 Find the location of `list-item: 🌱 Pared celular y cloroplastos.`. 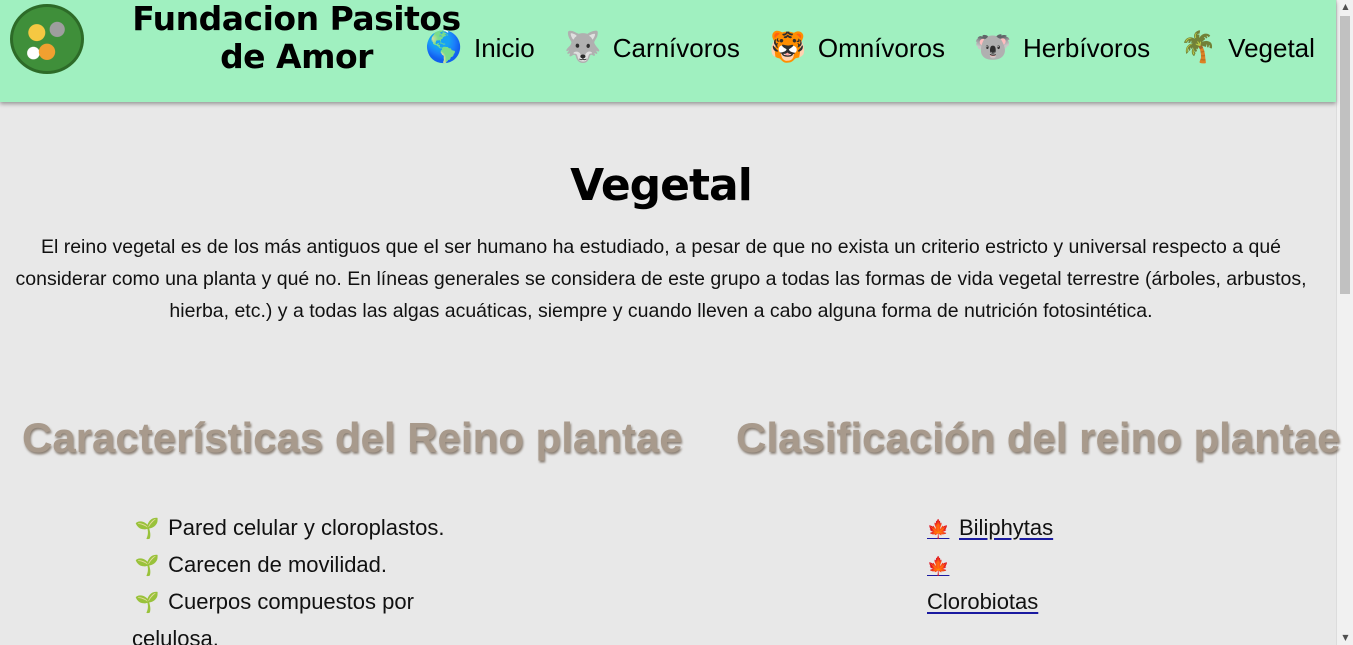

list-item: 🌱 Pared celular y cloroplastos. is located at coordinates (292, 528).